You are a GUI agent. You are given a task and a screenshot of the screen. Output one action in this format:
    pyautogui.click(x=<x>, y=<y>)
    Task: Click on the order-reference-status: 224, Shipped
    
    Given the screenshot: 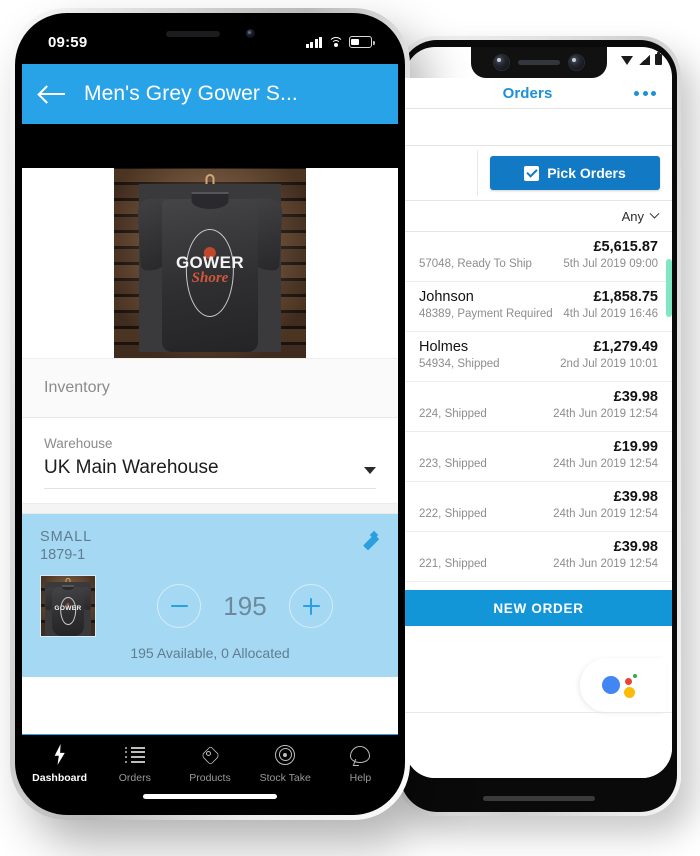 What is the action you would take?
    pyautogui.click(x=453, y=414)
    